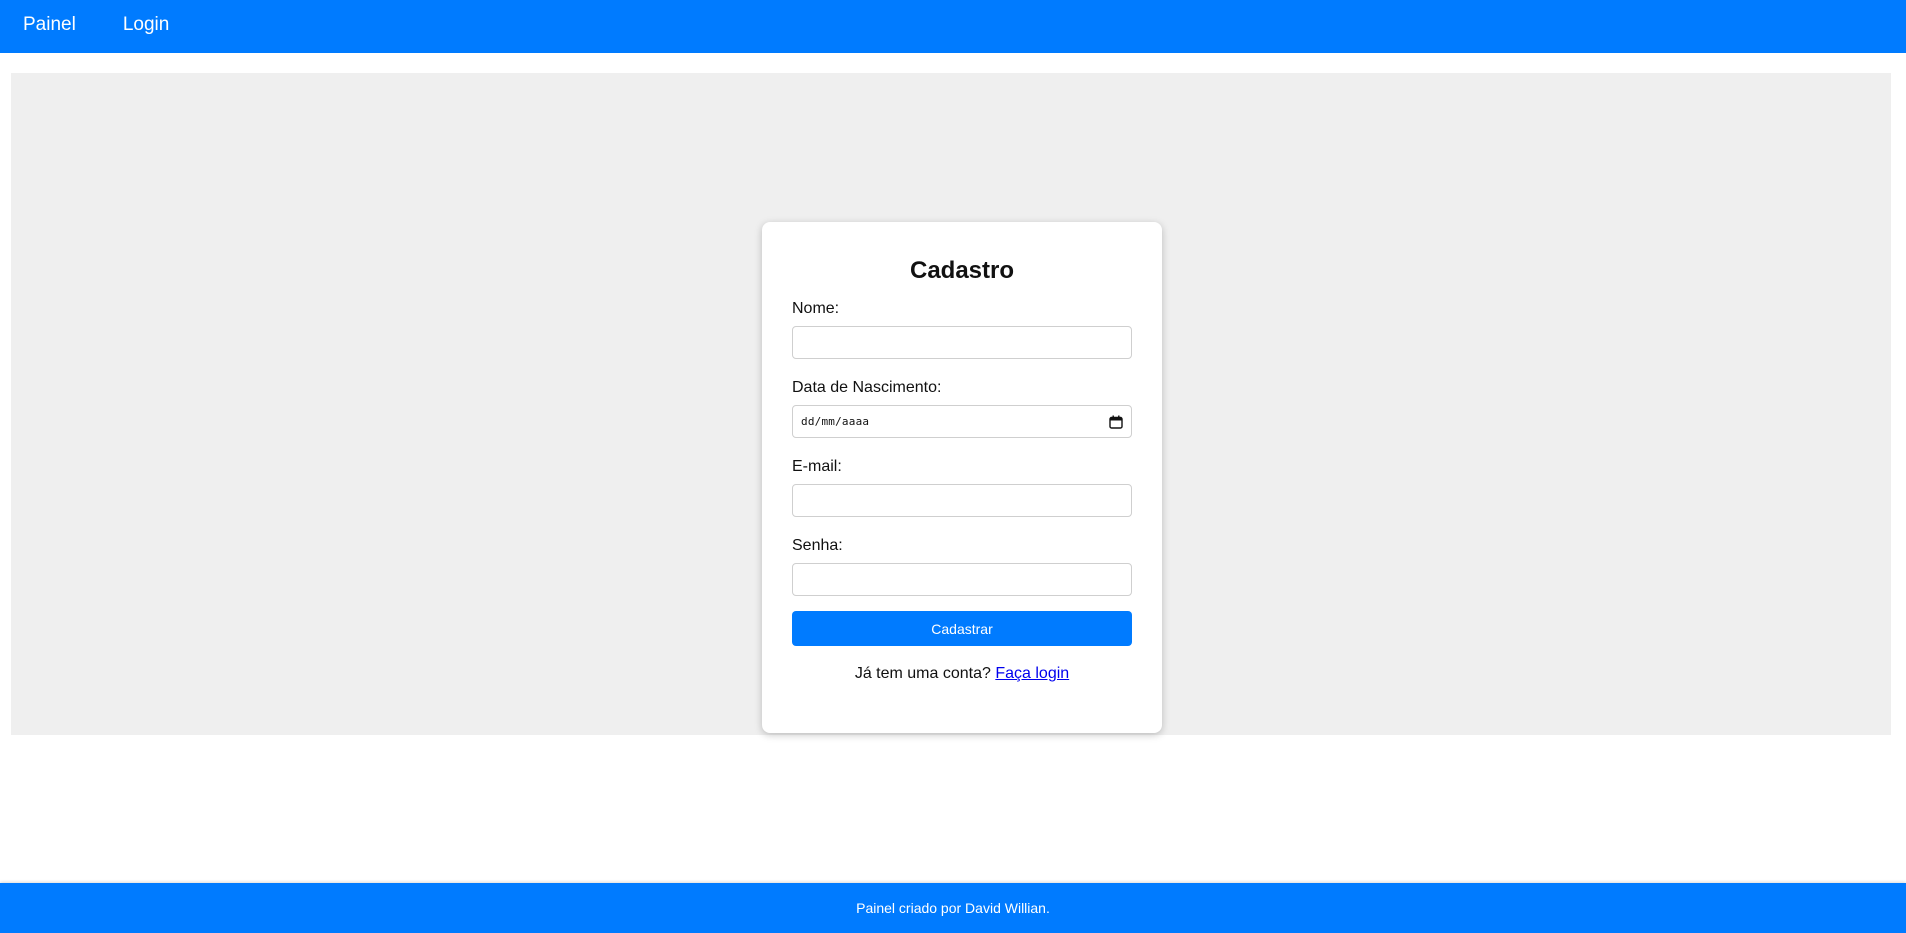 The width and height of the screenshot is (1906, 933). I want to click on form-title: Cadastro, so click(962, 270).